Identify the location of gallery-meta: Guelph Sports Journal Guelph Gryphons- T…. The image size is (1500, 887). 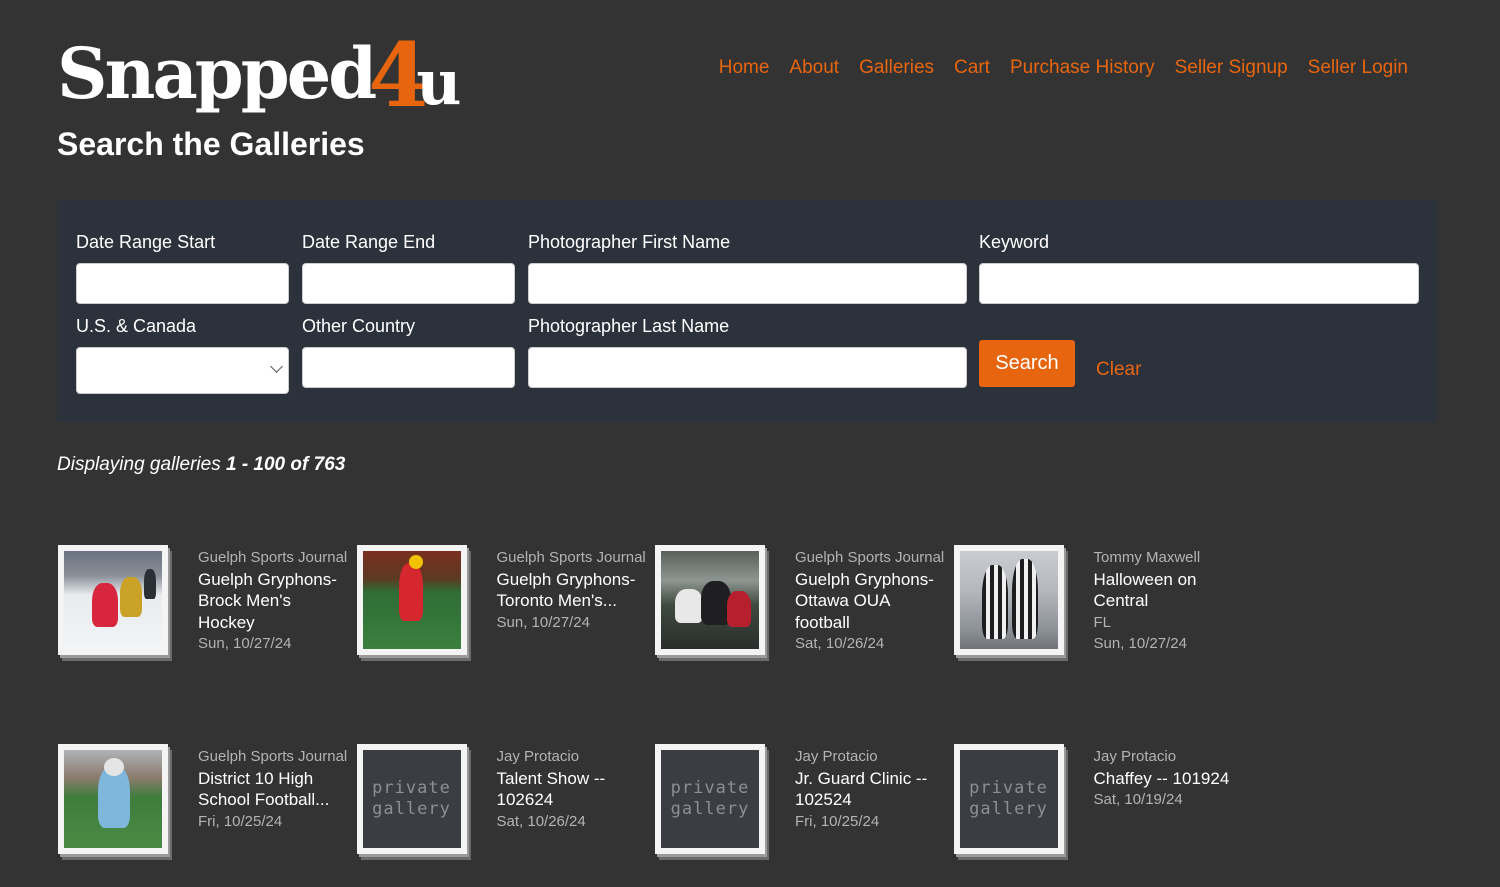
(572, 590).